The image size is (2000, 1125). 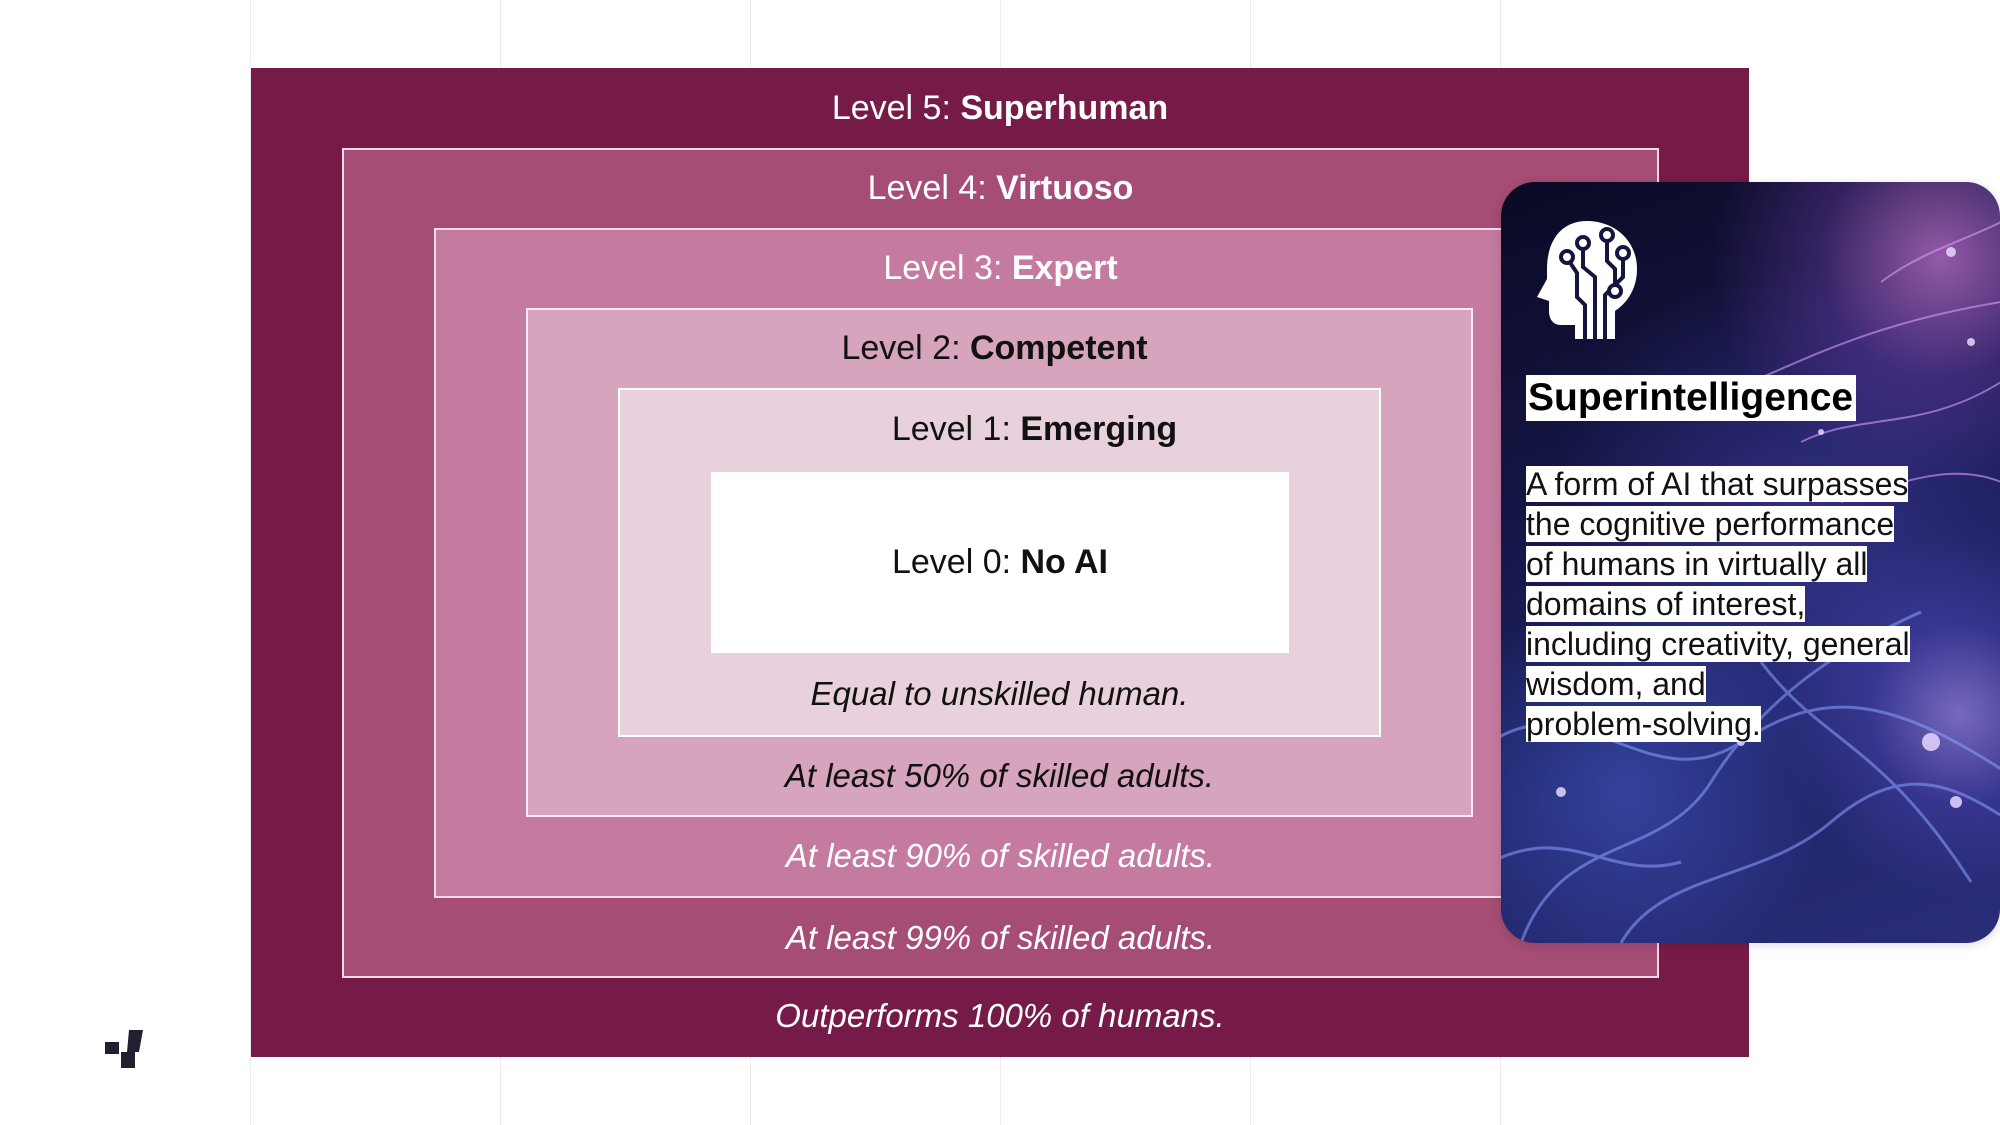 I want to click on card-title: Superintelligence, so click(x=1691, y=398).